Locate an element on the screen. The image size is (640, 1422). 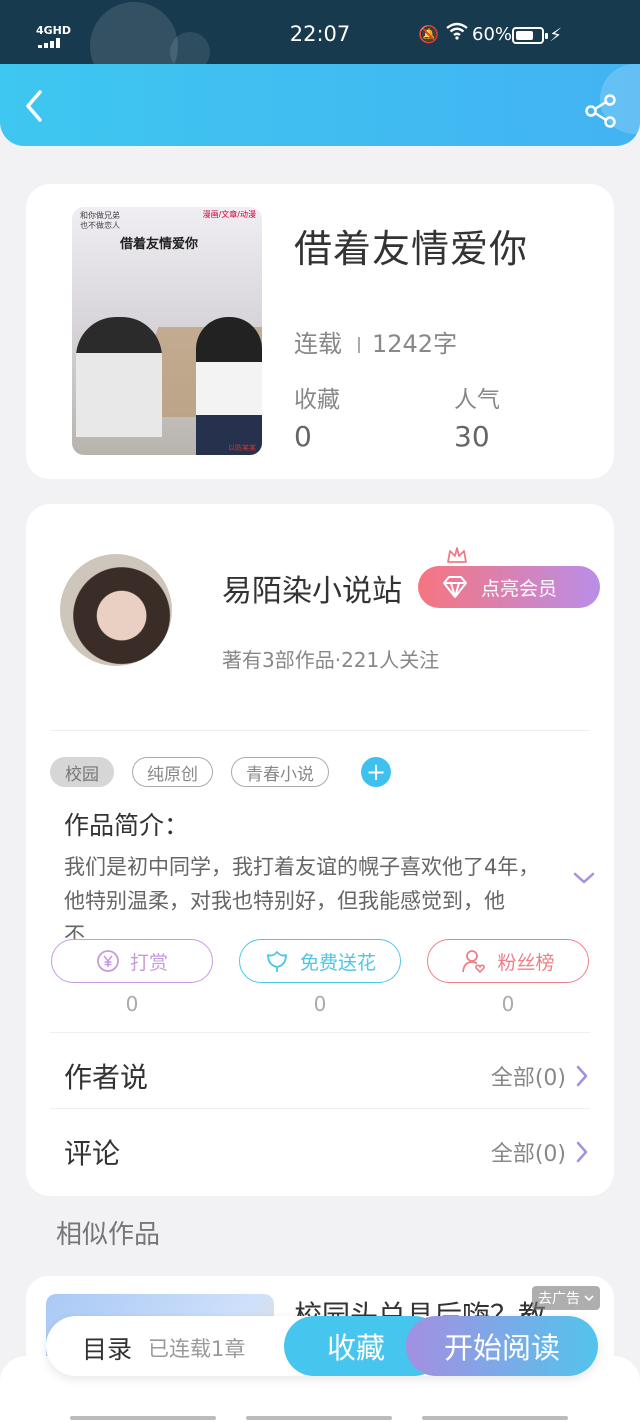
status-bar: 4GHD 22:07 🔕 60% ⚡ is located at coordinates (320, 32).